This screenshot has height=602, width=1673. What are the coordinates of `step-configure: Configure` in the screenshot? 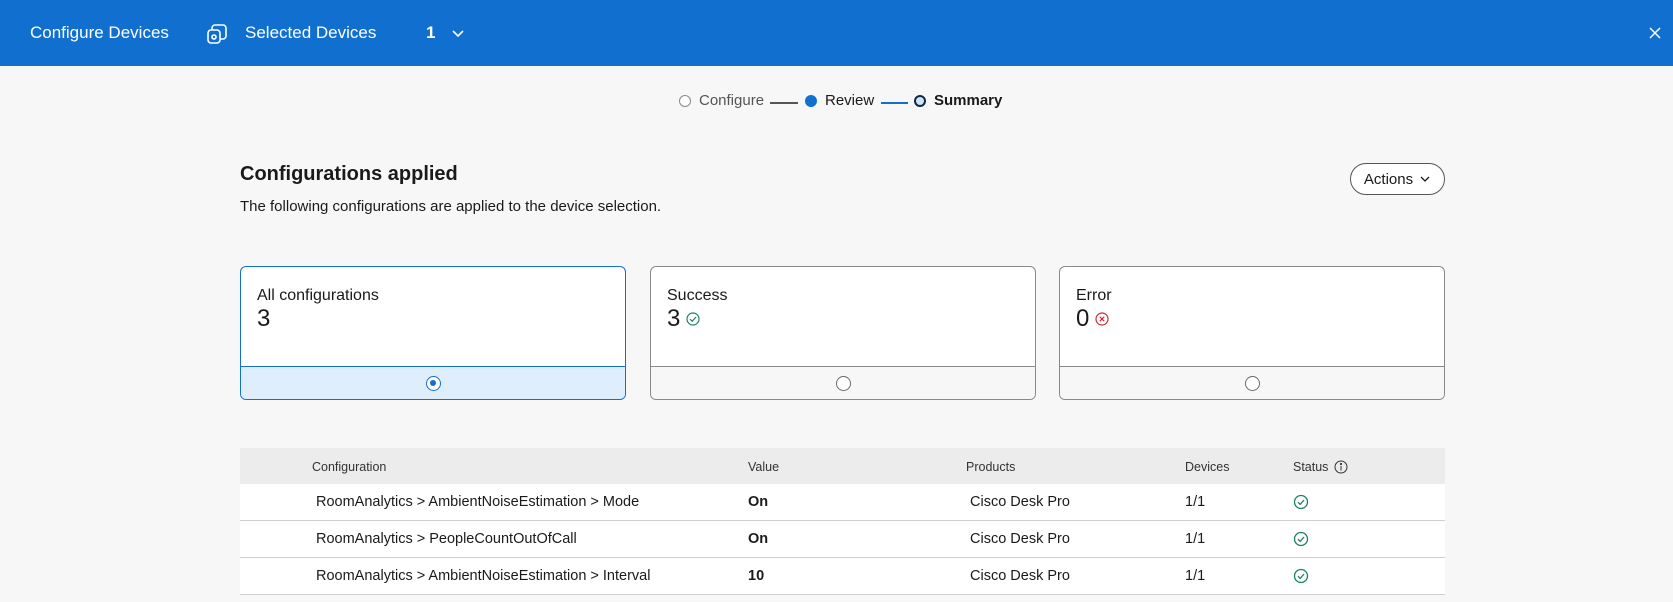 It's located at (721, 100).